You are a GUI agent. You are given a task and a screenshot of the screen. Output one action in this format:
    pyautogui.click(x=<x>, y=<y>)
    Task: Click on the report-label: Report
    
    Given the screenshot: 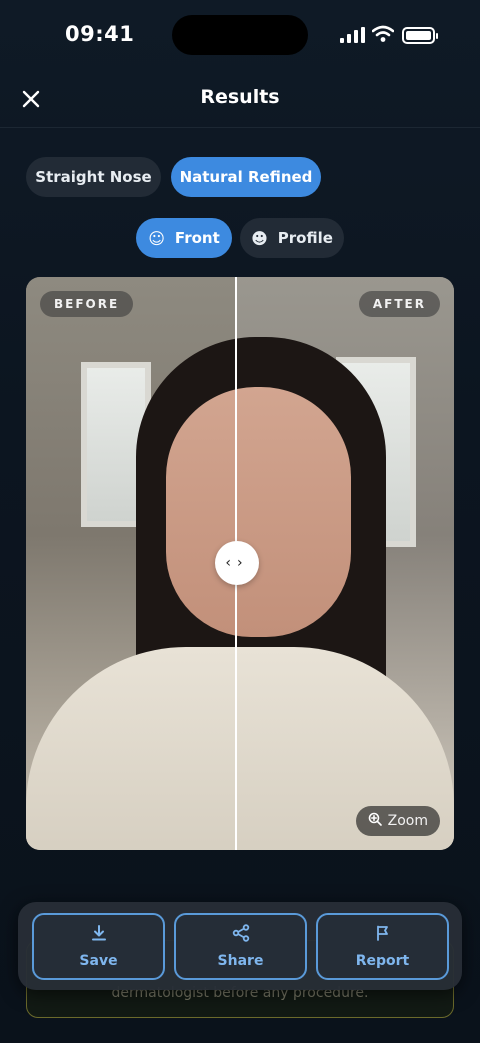 What is the action you would take?
    pyautogui.click(x=382, y=961)
    